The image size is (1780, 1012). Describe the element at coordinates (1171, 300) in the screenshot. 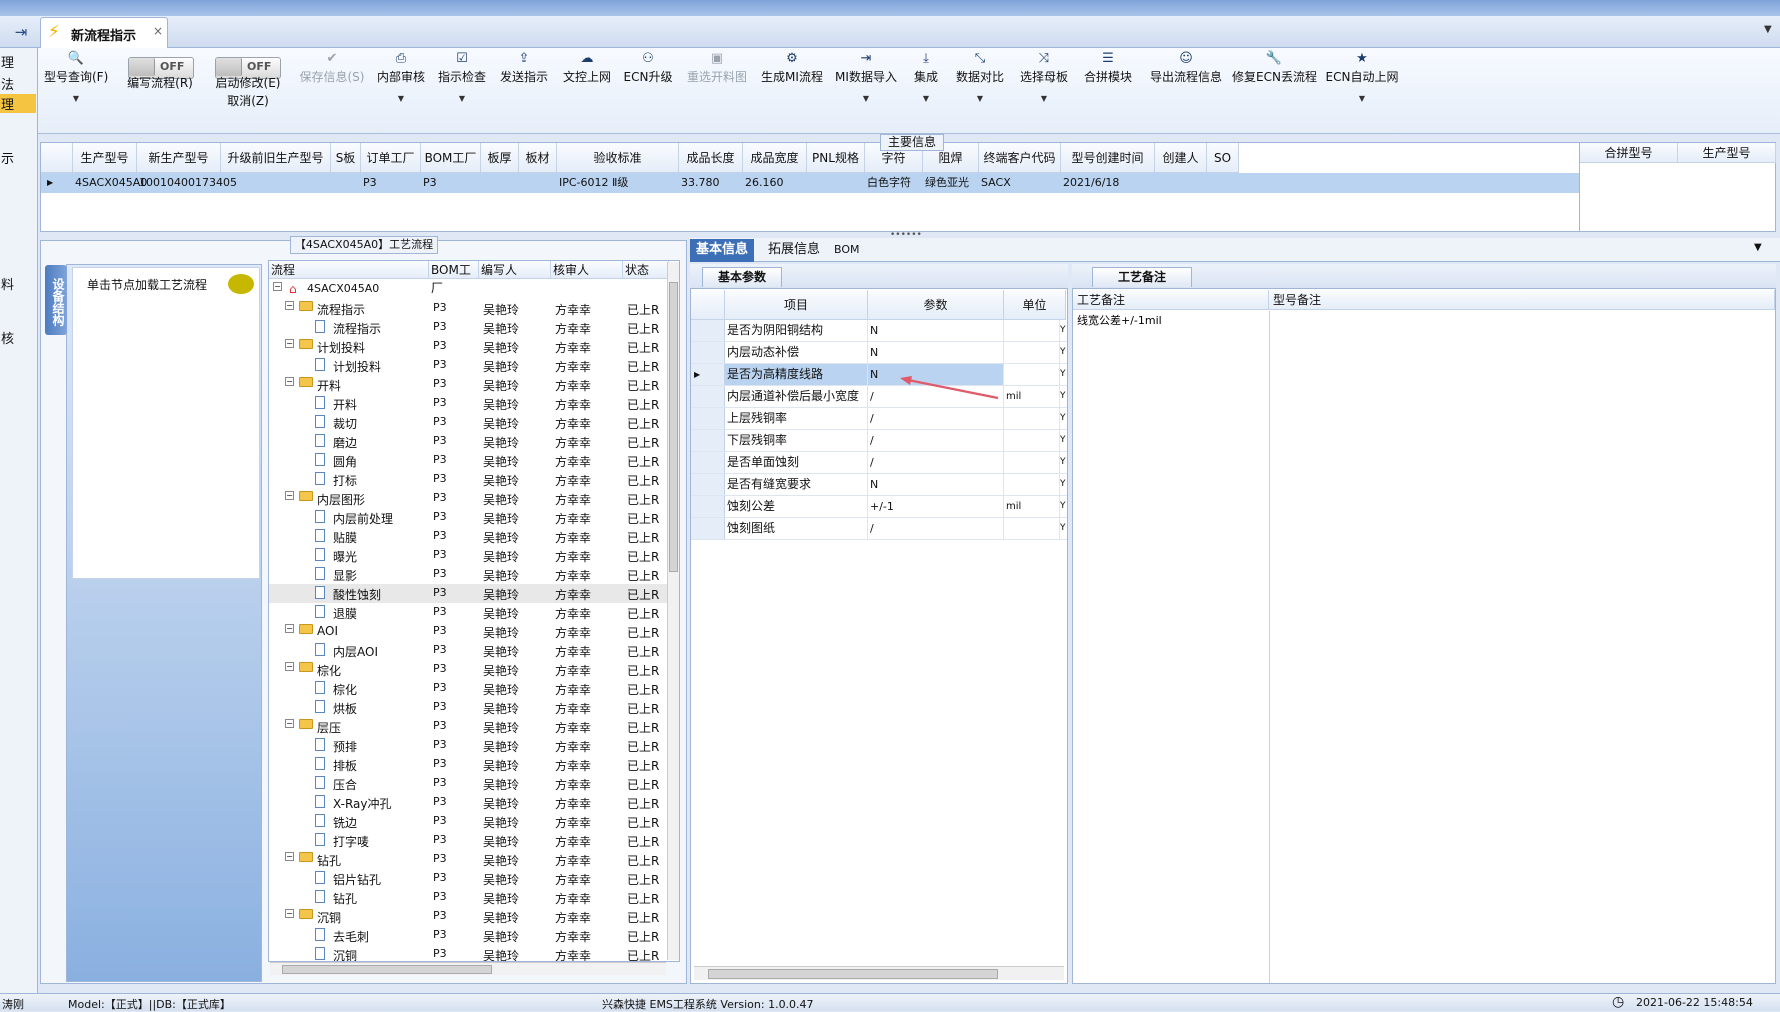

I see `notes-col-header: 工艺备注` at that location.